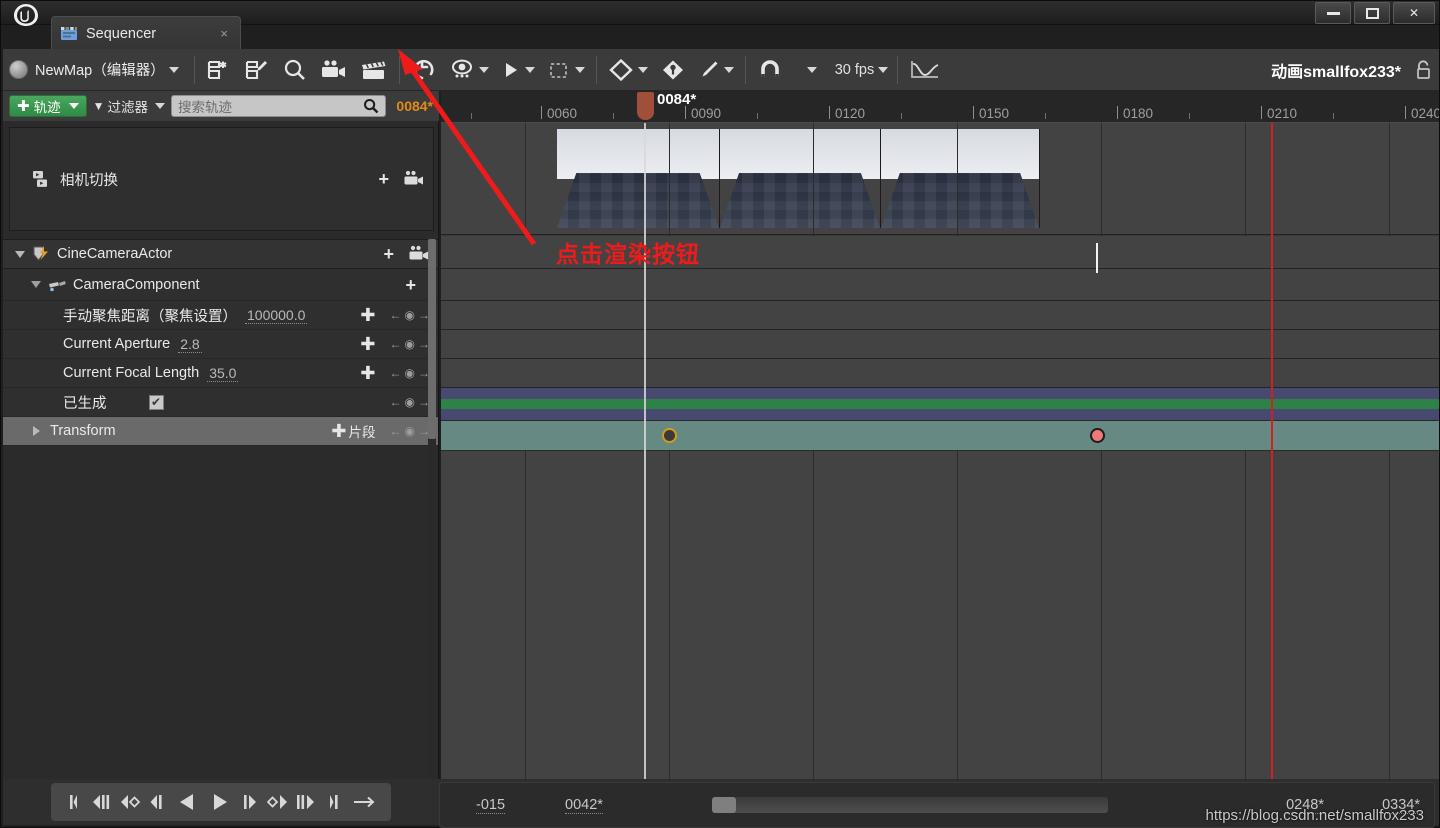  I want to click on transform-section, so click(940, 435).